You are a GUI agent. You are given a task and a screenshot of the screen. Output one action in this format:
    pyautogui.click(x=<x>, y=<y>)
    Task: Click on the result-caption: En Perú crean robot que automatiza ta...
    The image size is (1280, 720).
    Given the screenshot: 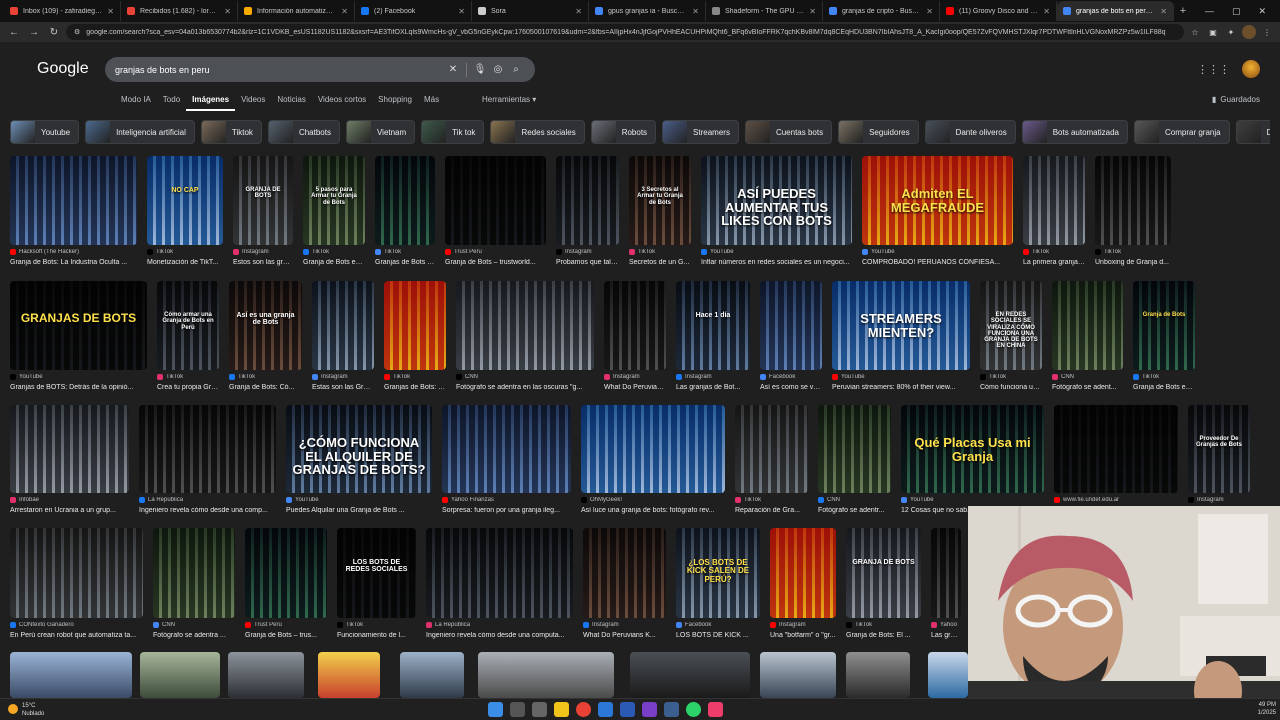 What is the action you would take?
    pyautogui.click(x=76, y=635)
    